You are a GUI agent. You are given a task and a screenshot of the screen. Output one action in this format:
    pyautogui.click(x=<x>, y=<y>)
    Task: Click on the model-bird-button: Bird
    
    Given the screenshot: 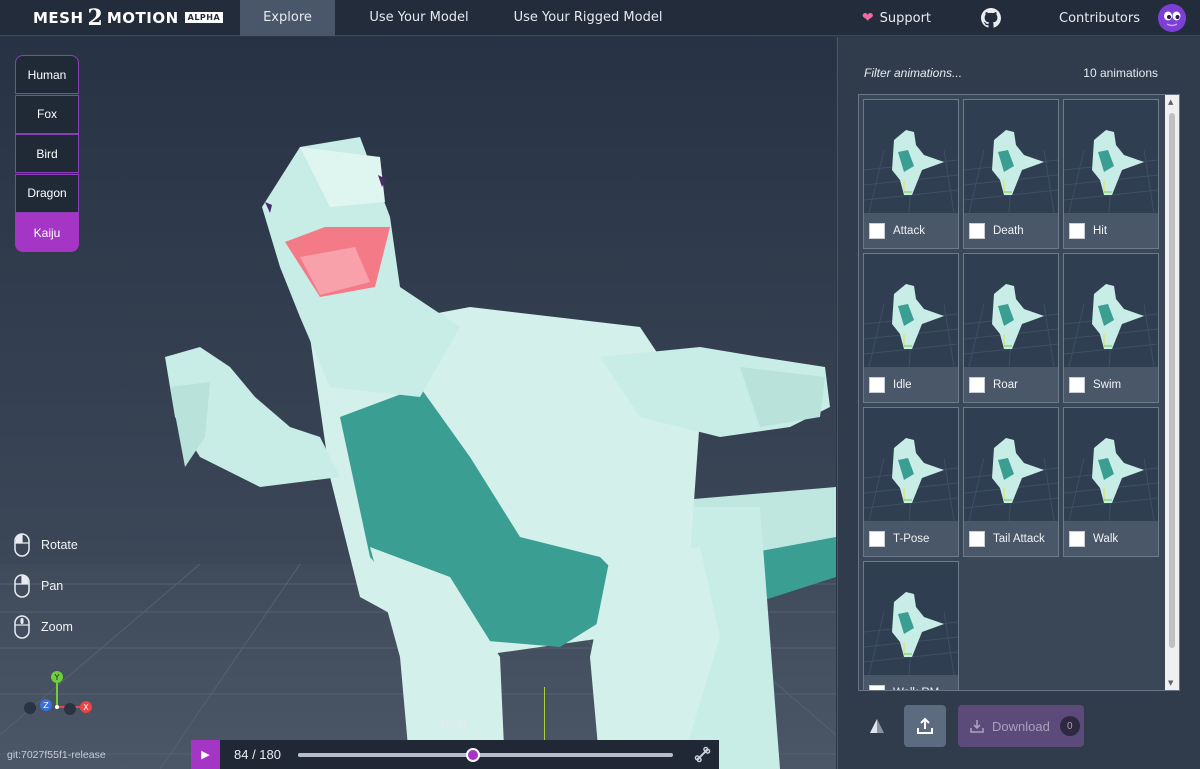 What is the action you would take?
    pyautogui.click(x=47, y=153)
    